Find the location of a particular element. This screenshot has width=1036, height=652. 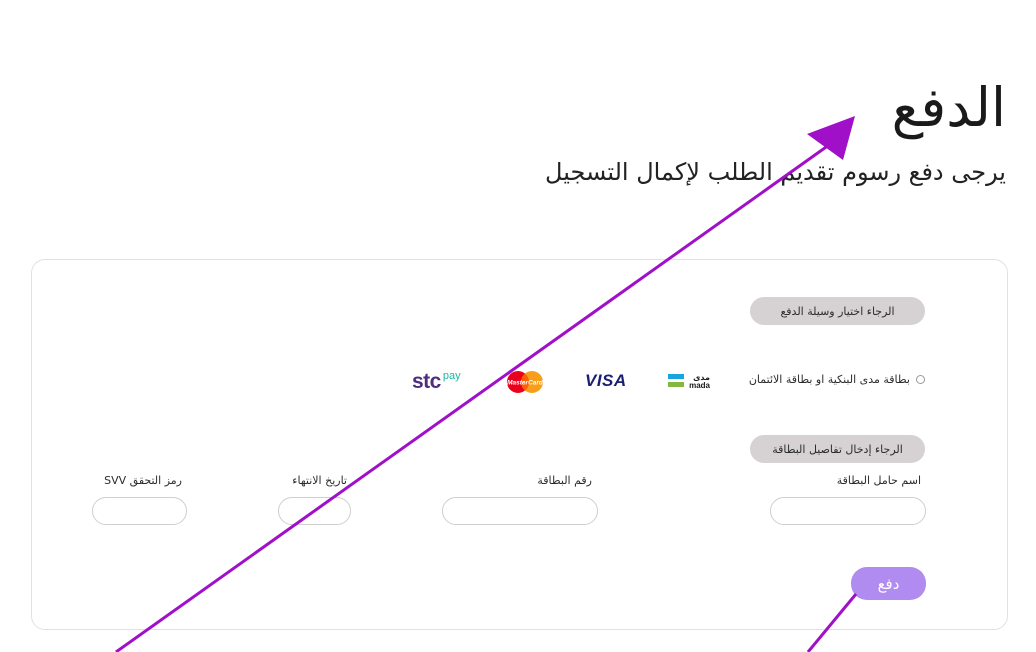

mastercard-logo-text: MasterCard is located at coordinates (525, 383).